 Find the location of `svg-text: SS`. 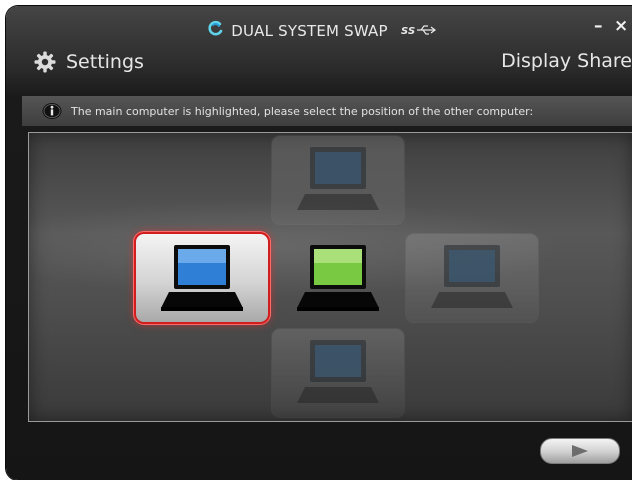

svg-text: SS is located at coordinates (408, 31).